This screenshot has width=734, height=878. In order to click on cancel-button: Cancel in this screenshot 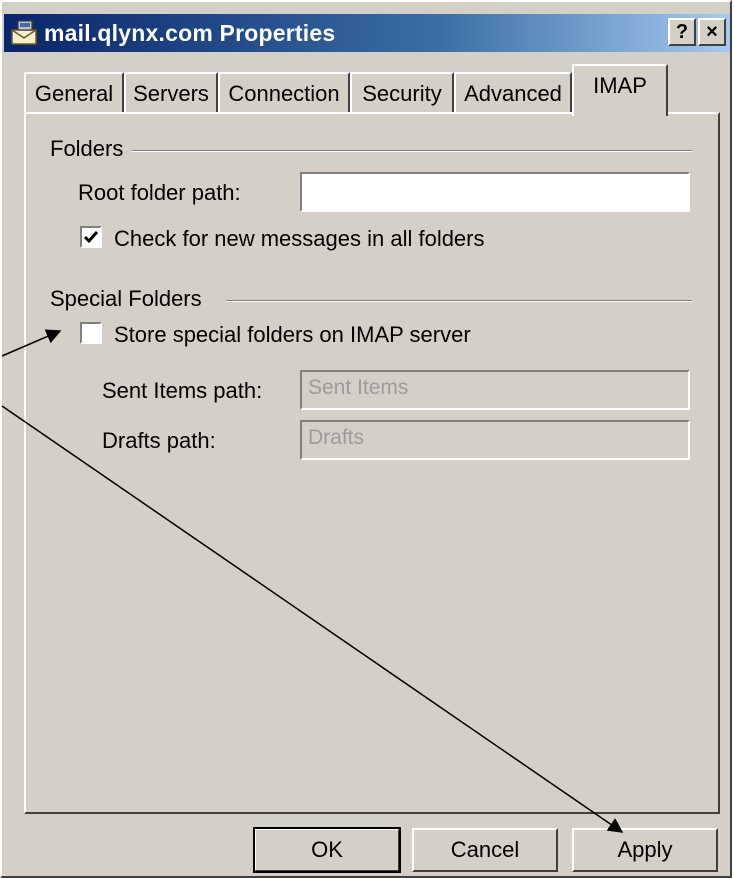, I will do `click(485, 850)`.